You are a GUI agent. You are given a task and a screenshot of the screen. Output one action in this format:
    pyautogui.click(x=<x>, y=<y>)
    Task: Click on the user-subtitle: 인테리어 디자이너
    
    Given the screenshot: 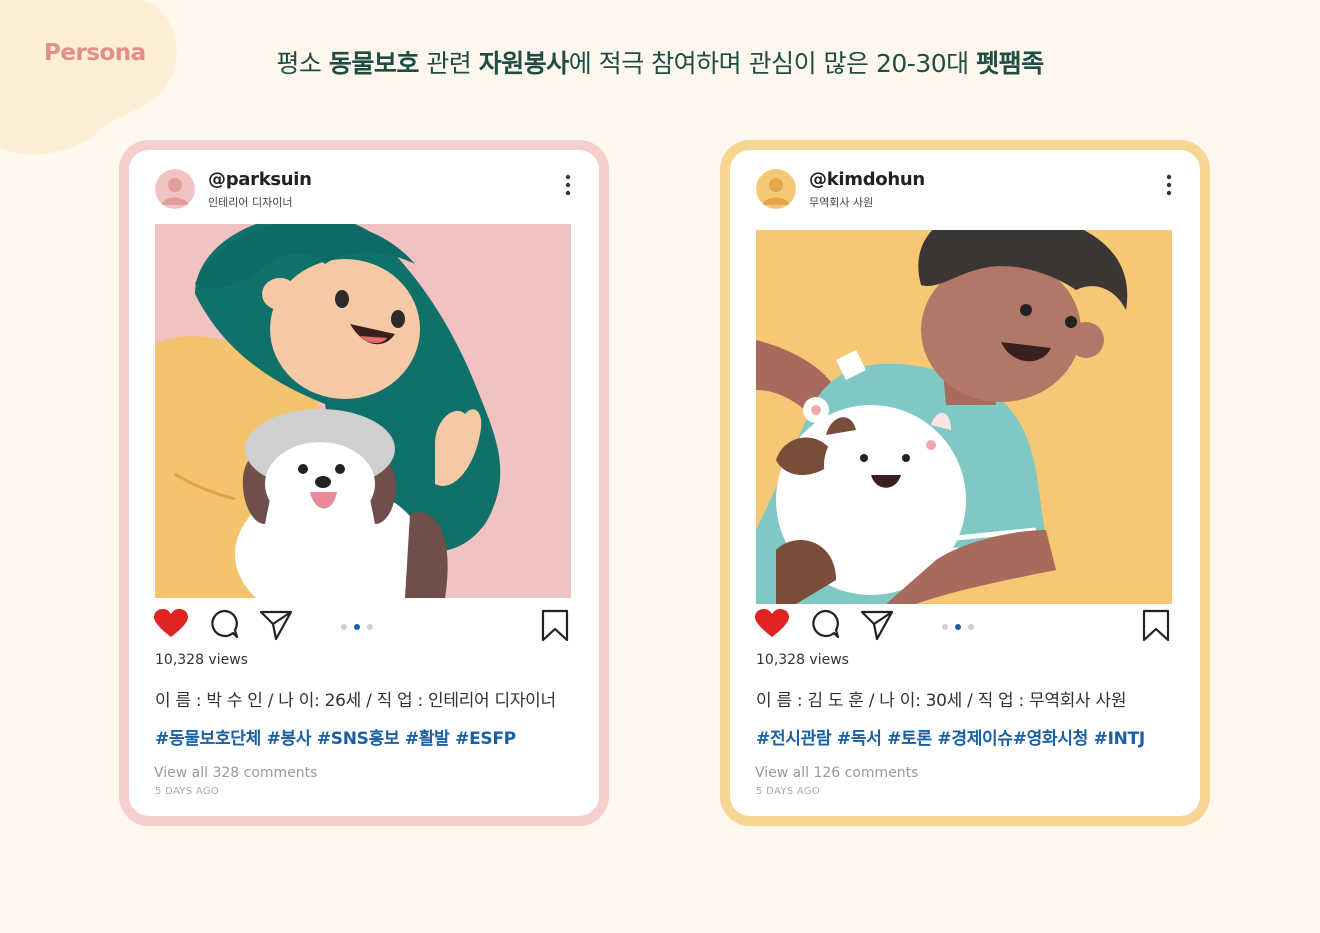 What is the action you would take?
    pyautogui.click(x=250, y=202)
    